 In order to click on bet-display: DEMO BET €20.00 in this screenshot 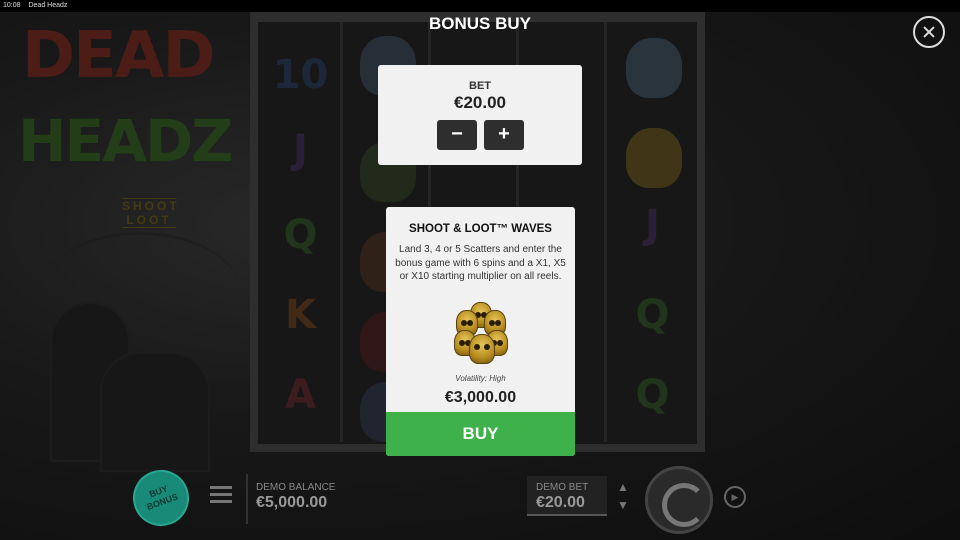, I will do `click(567, 496)`.